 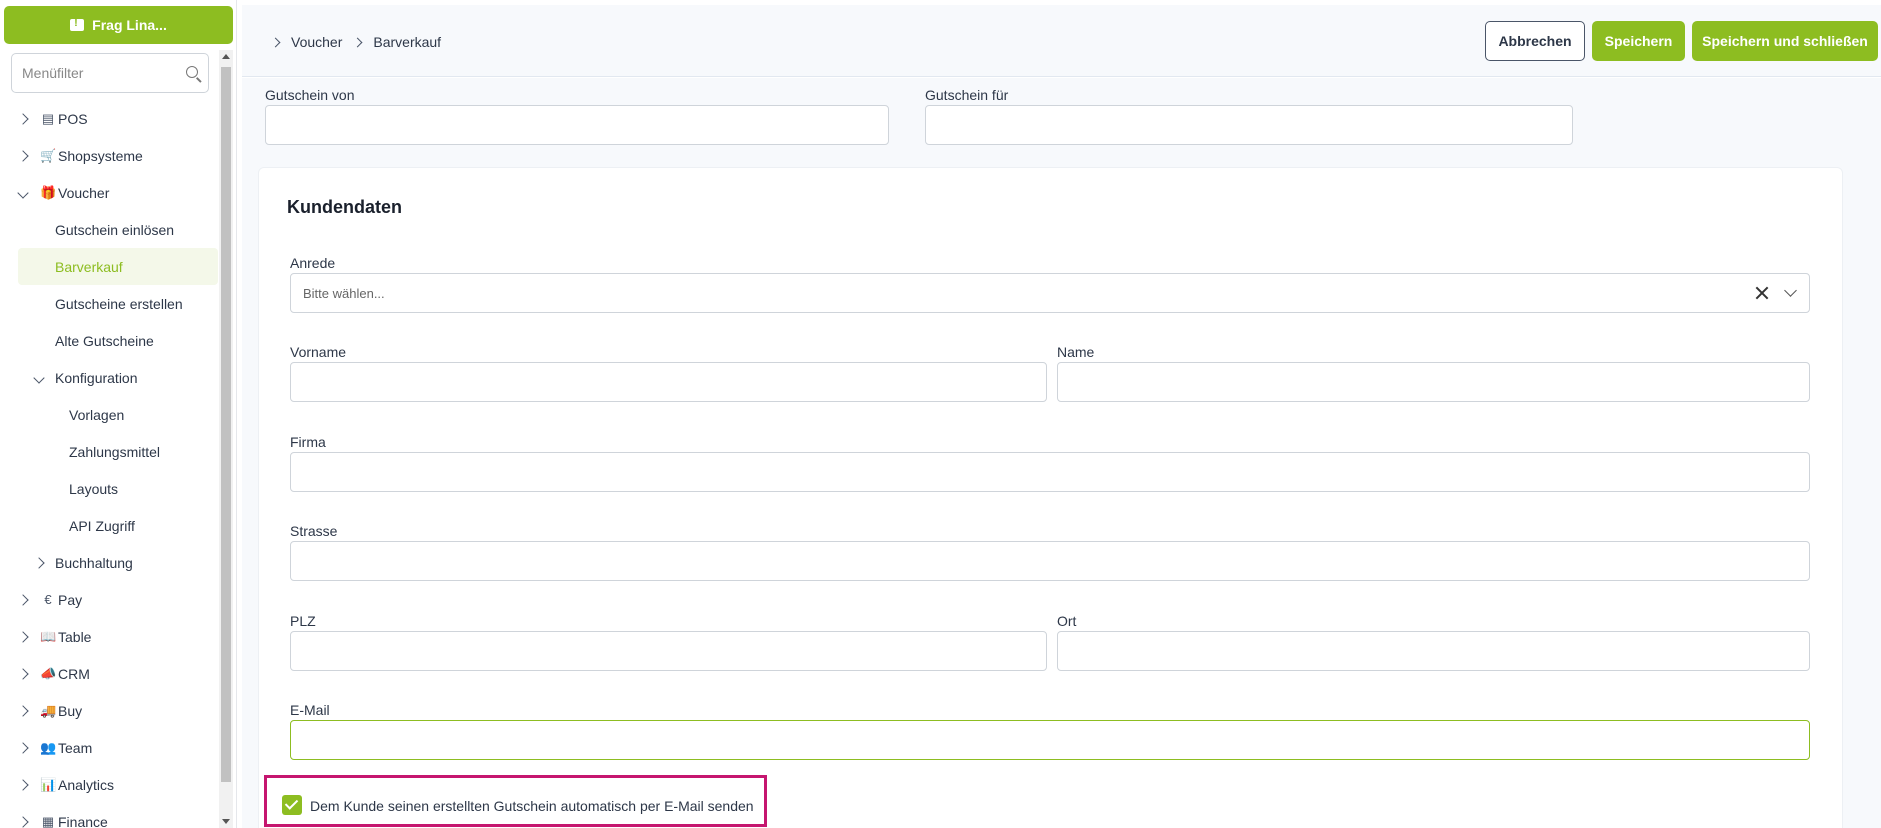 What do you see at coordinates (97, 73) in the screenshot?
I see `menu-filter-input` at bounding box center [97, 73].